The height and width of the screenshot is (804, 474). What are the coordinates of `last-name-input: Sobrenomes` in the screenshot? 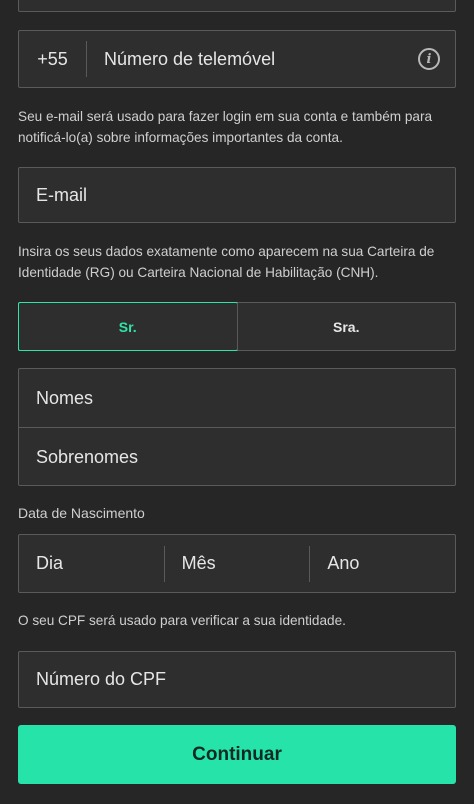 It's located at (237, 457).